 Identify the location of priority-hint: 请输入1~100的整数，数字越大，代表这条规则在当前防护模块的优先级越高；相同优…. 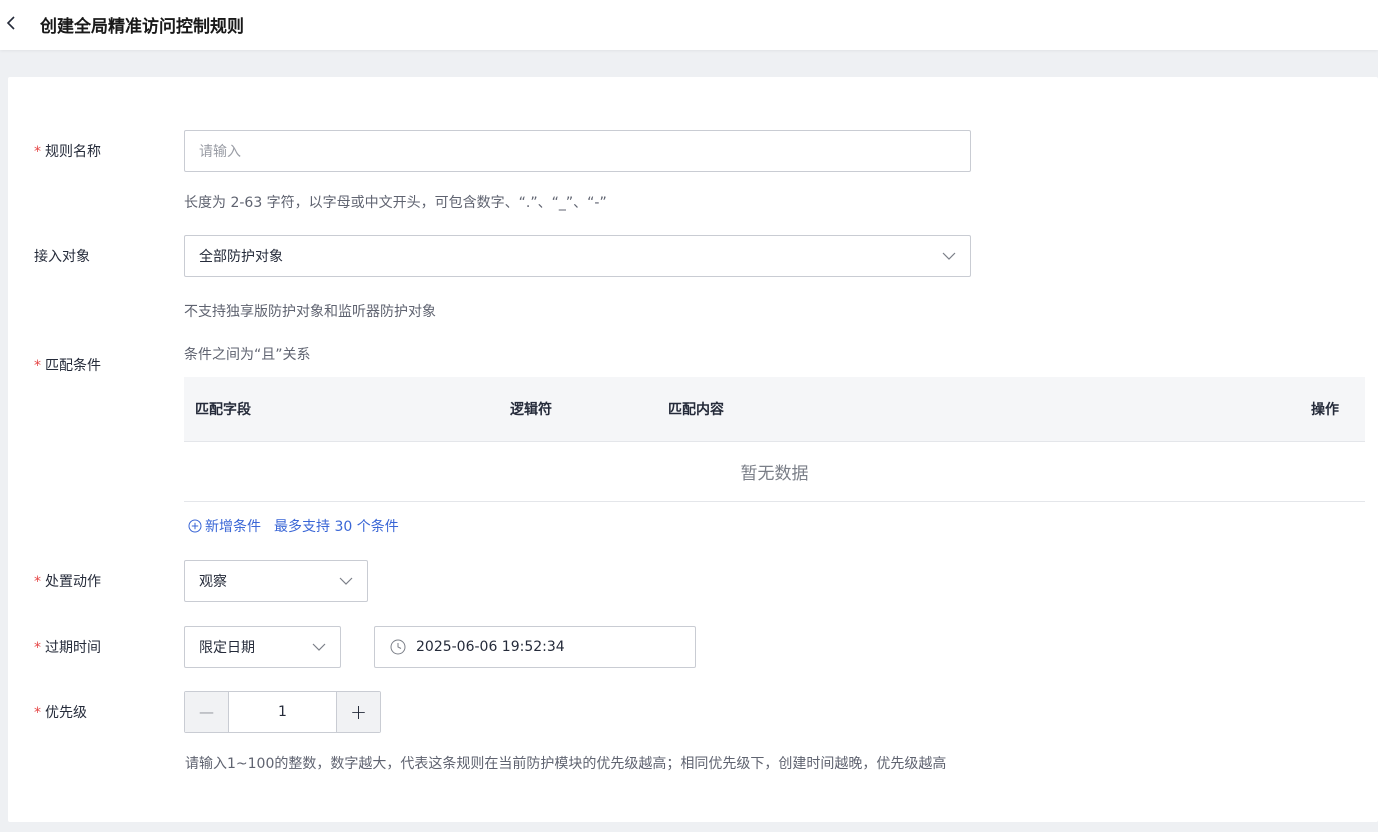
(566, 764).